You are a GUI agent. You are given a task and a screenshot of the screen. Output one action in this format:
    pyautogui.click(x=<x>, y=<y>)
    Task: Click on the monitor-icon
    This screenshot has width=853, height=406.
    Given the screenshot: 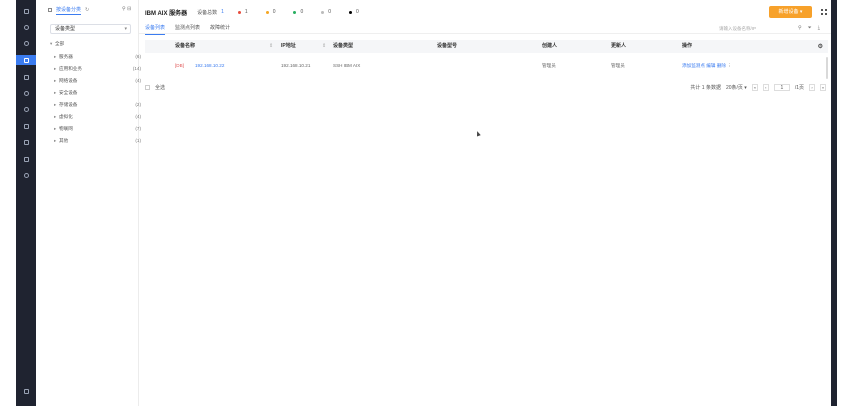 What is the action you would take?
    pyautogui.click(x=26, y=27)
    